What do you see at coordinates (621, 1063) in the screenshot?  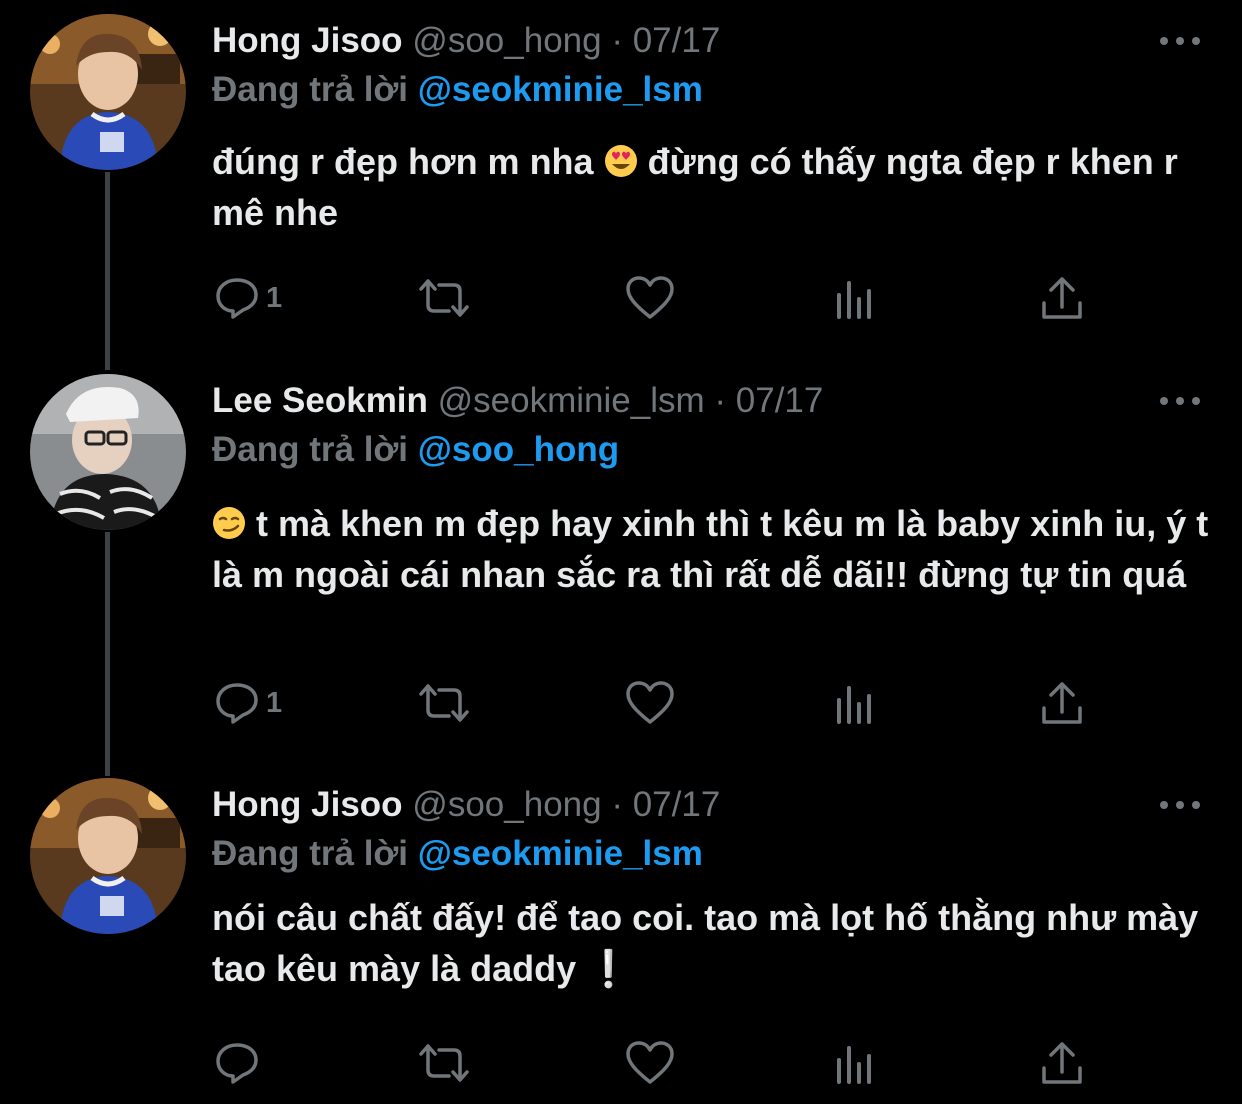 I see `tweet-actions` at bounding box center [621, 1063].